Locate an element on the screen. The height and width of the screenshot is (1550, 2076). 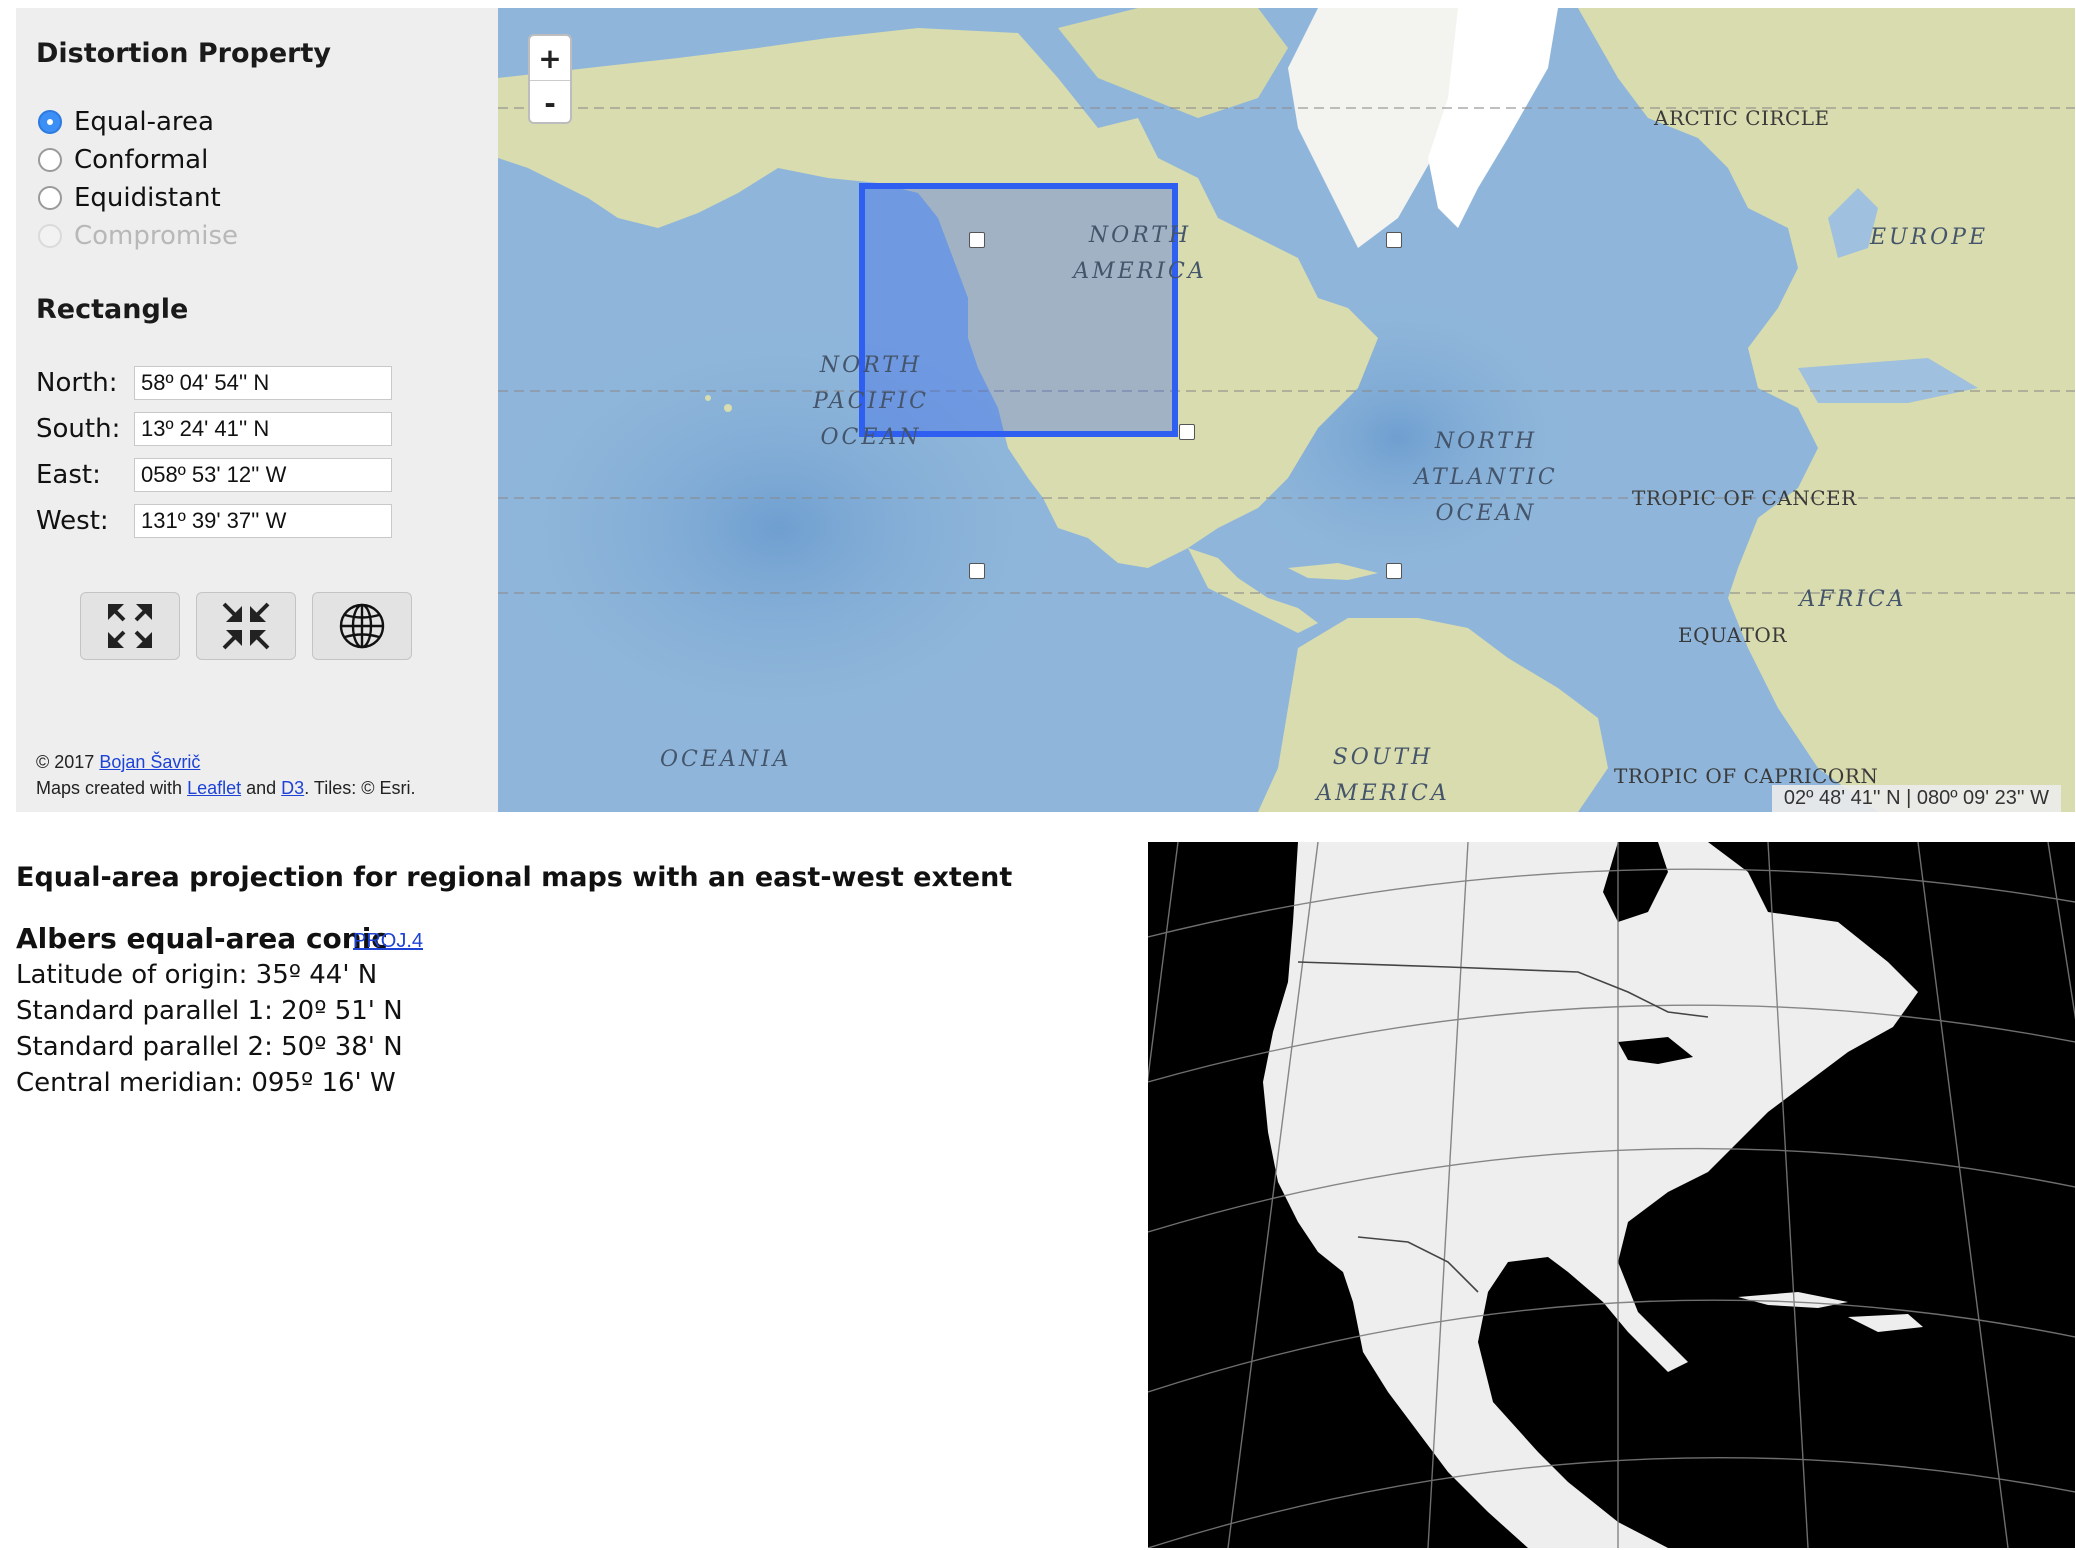
radio-button-disabled is located at coordinates (50, 236).